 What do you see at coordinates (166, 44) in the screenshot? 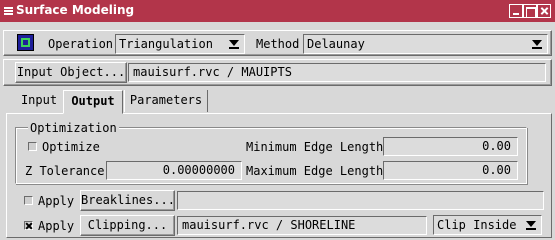
I see `operation-selected-value: Triangulation` at bounding box center [166, 44].